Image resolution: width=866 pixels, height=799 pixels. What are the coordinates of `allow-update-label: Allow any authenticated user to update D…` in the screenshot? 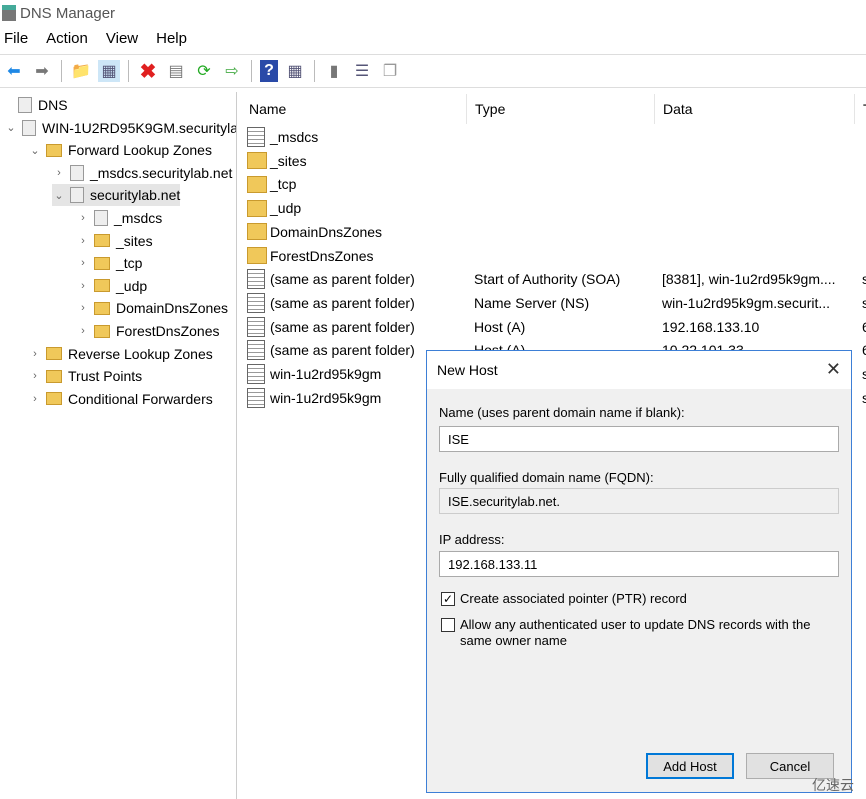 It's located at (635, 632).